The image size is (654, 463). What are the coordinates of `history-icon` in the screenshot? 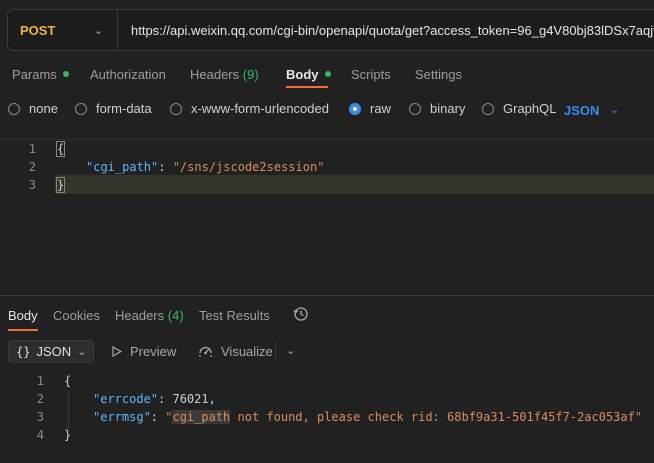 It's located at (301, 315).